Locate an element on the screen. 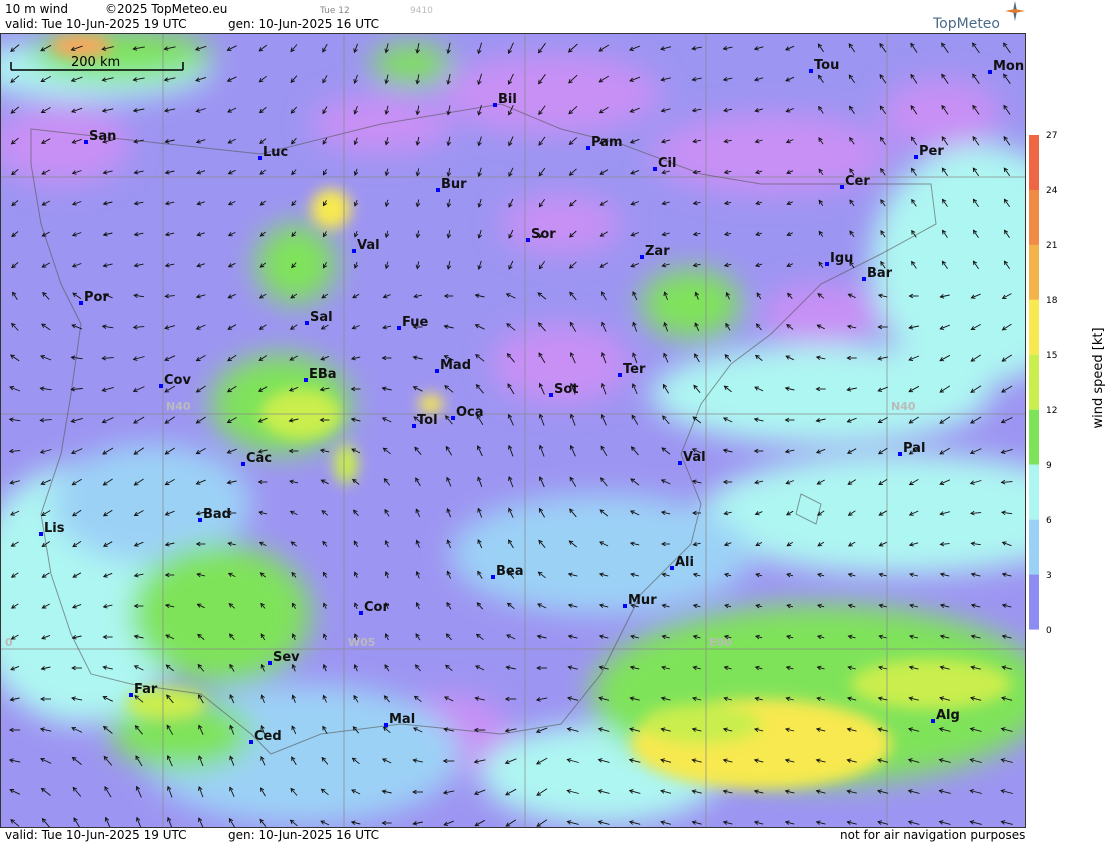  code-label: 9410 is located at coordinates (421, 11).